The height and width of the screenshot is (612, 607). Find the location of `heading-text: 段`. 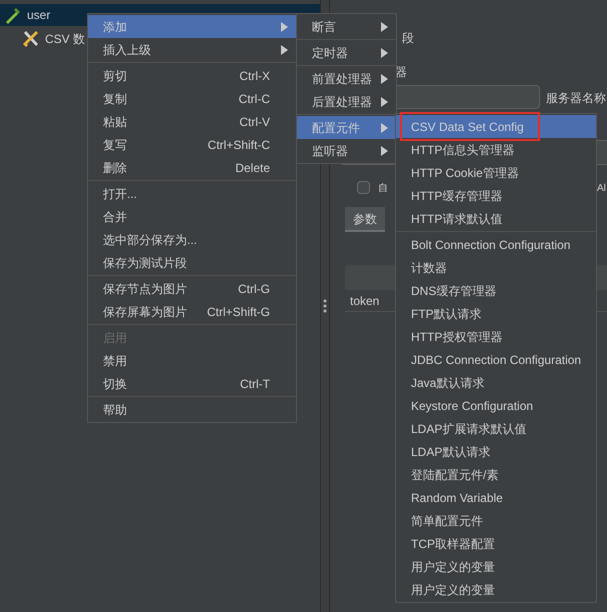

heading-text: 段 is located at coordinates (408, 38).